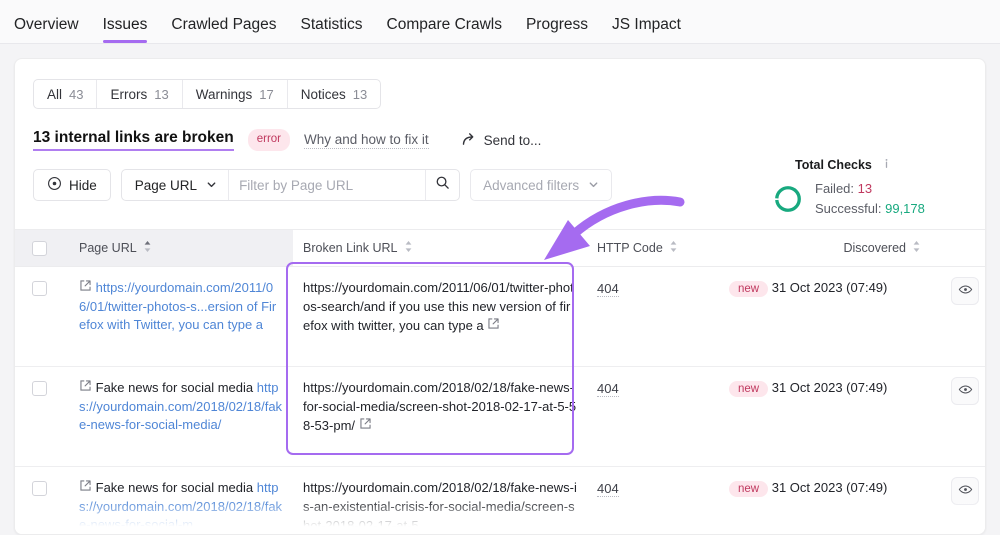 The height and width of the screenshot is (535, 1000). Describe the element at coordinates (788, 199) in the screenshot. I see `checks-donut-chart` at that location.